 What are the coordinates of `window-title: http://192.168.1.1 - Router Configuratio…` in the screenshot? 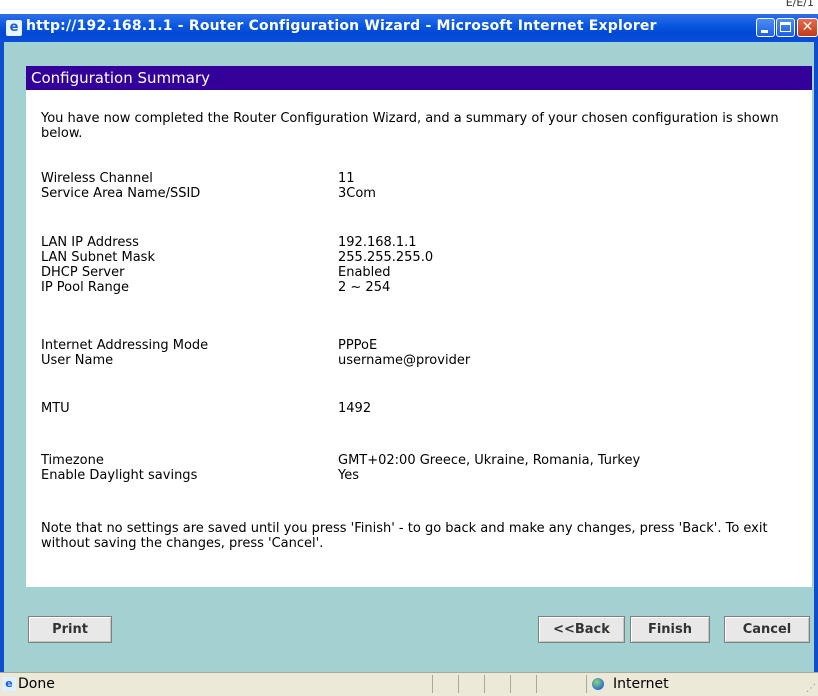 It's located at (341, 26).